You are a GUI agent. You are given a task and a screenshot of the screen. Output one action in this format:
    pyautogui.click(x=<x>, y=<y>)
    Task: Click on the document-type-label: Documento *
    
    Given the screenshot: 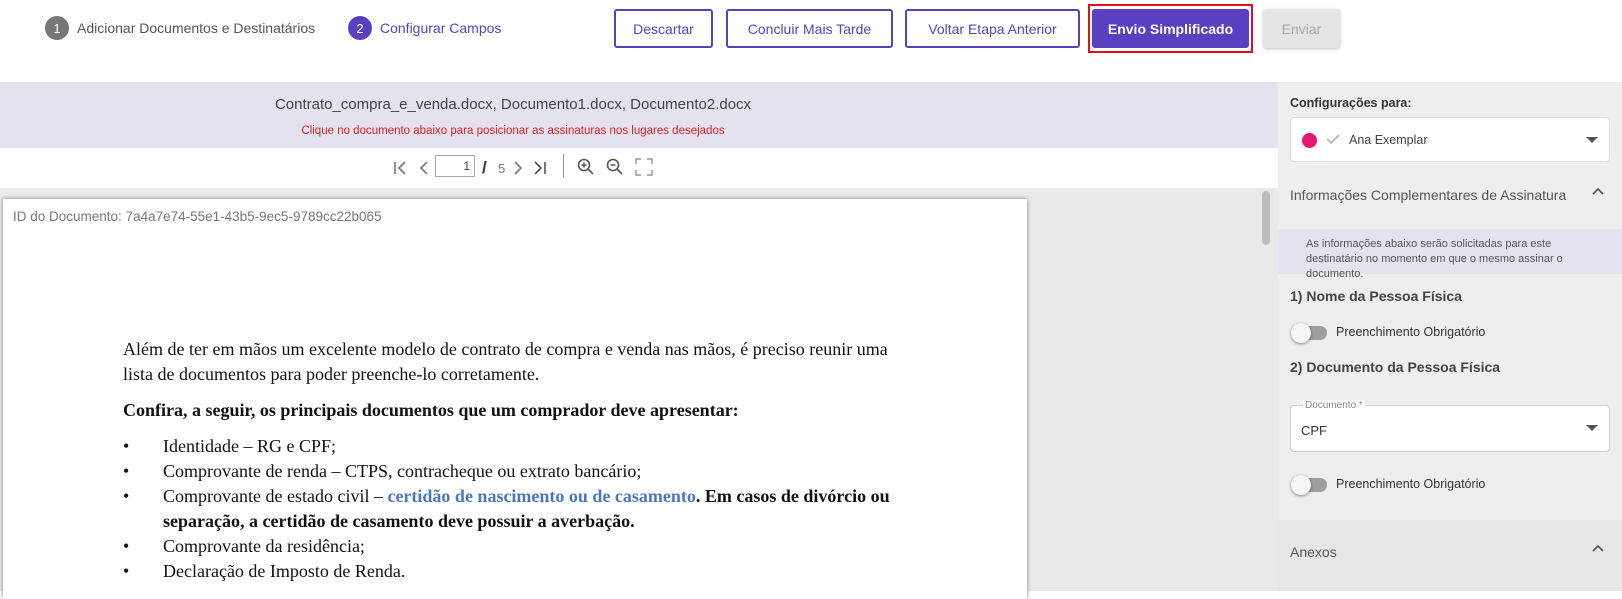 What is the action you would take?
    pyautogui.click(x=1334, y=405)
    